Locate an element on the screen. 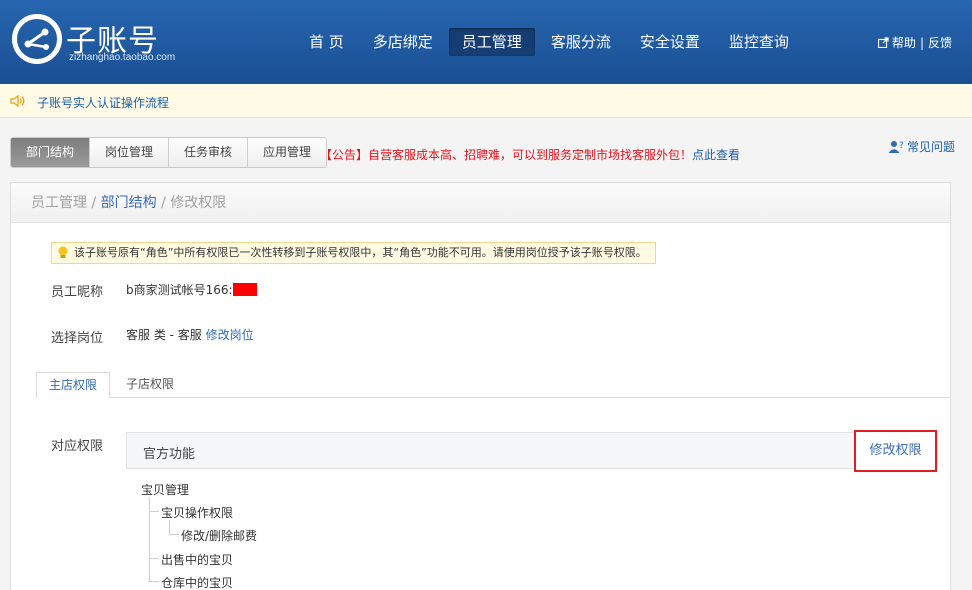 This screenshot has width=972, height=590. tab-main-store-permissions: 主店权限 is located at coordinates (73, 385).